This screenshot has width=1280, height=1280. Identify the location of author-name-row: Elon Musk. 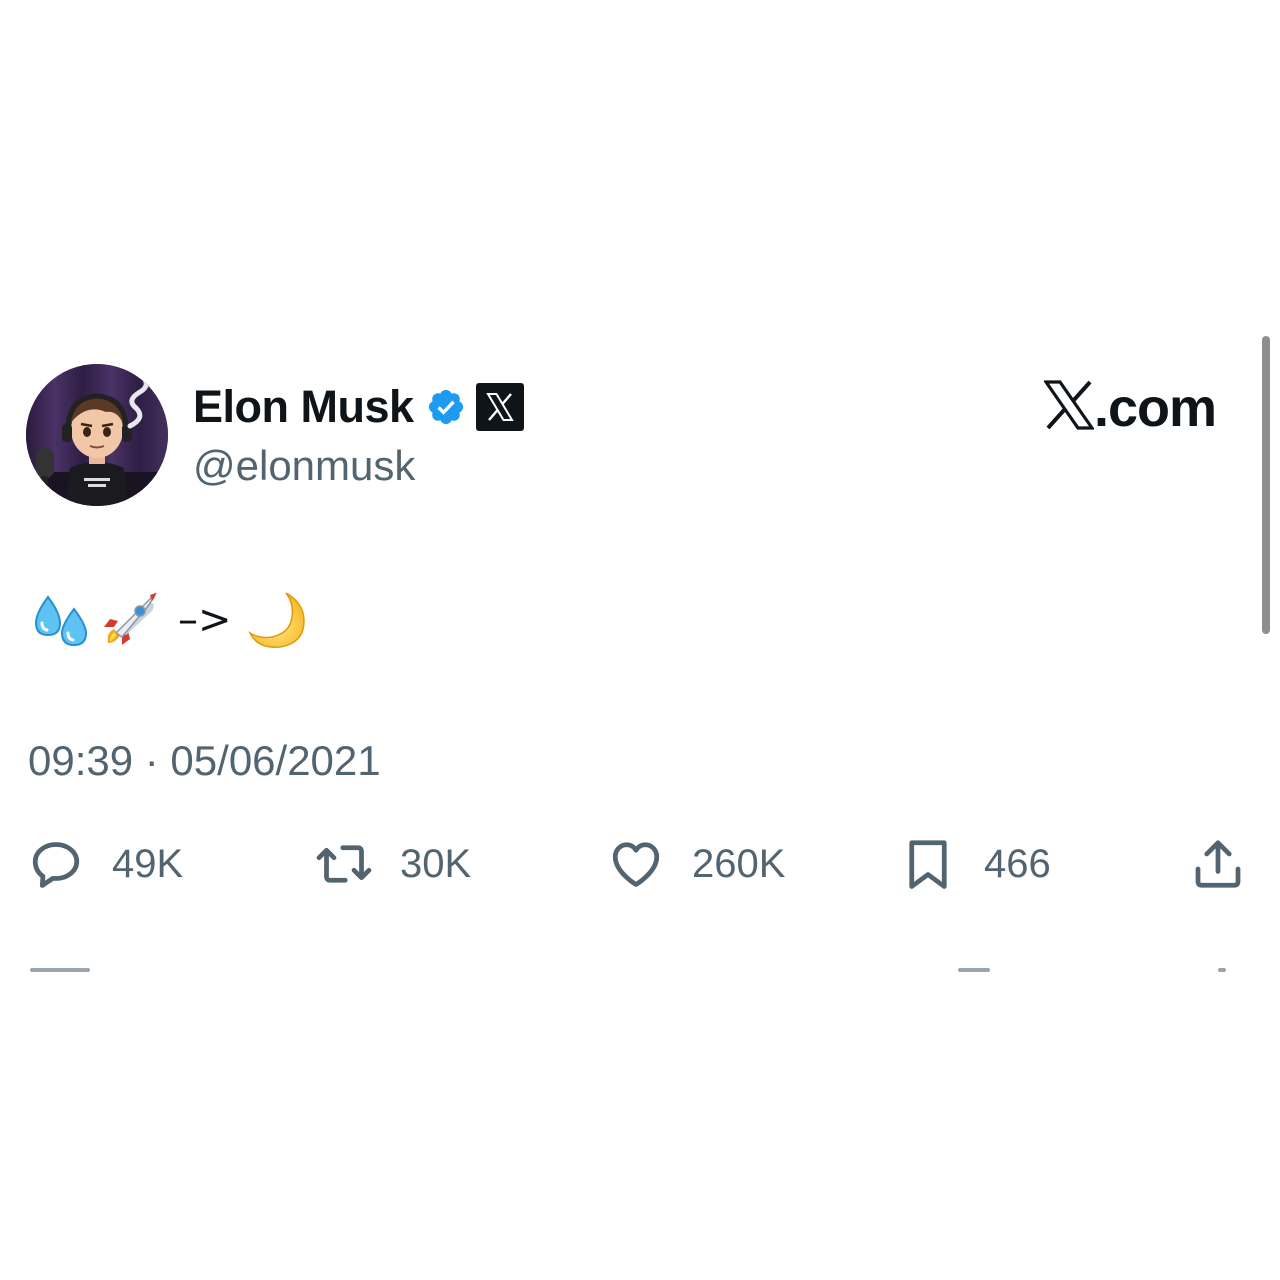
(358, 407).